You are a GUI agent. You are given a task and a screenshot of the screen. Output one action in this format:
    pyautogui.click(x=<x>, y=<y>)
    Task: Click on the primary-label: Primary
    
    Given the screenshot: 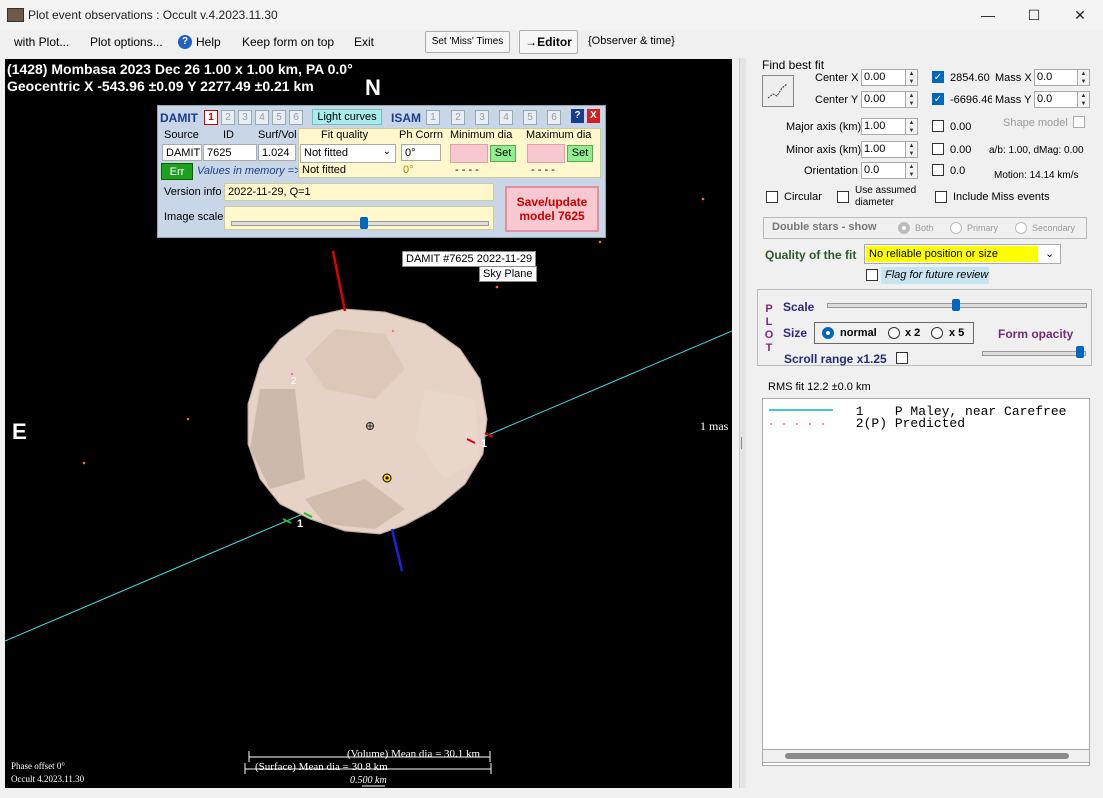 What is the action you would take?
    pyautogui.click(x=982, y=228)
    